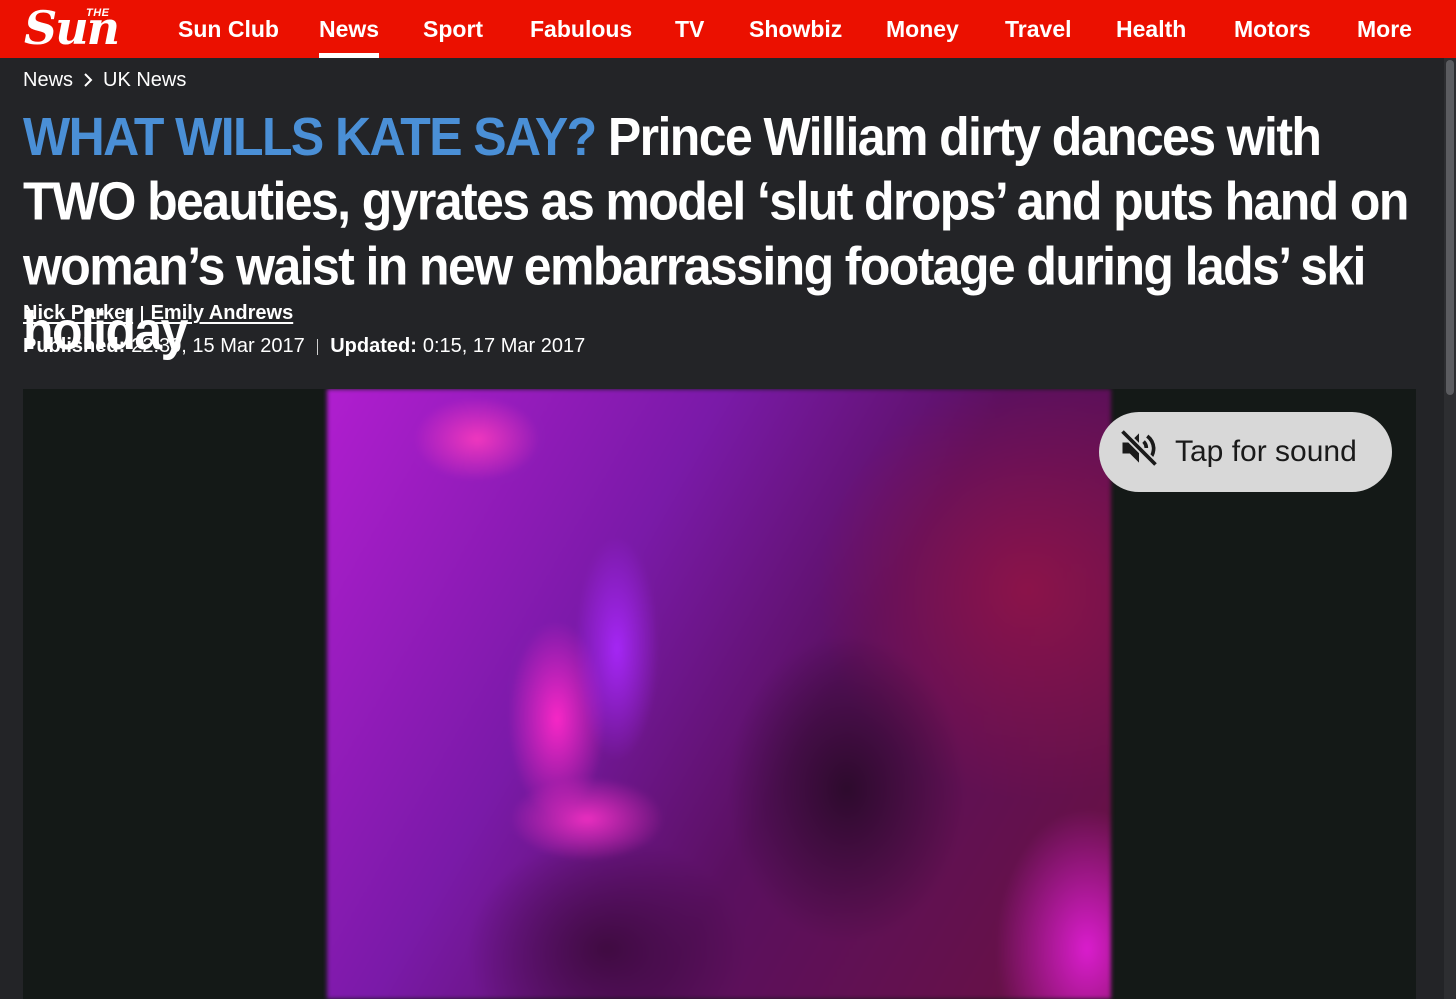 Image resolution: width=1456 pixels, height=999 pixels. What do you see at coordinates (1450, 528) in the screenshot?
I see `page-scrollbar` at bounding box center [1450, 528].